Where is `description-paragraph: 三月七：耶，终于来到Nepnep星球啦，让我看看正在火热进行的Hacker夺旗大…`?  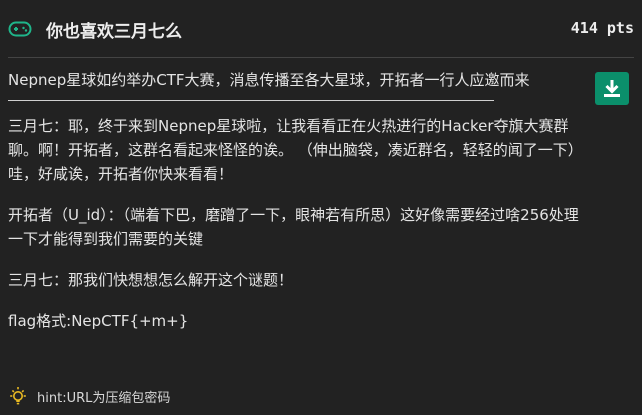 description-paragraph: 三月七：耶，终于来到Nepnep星球啦，让我看看正在火热进行的Hacker夺旗大… is located at coordinates (295, 150).